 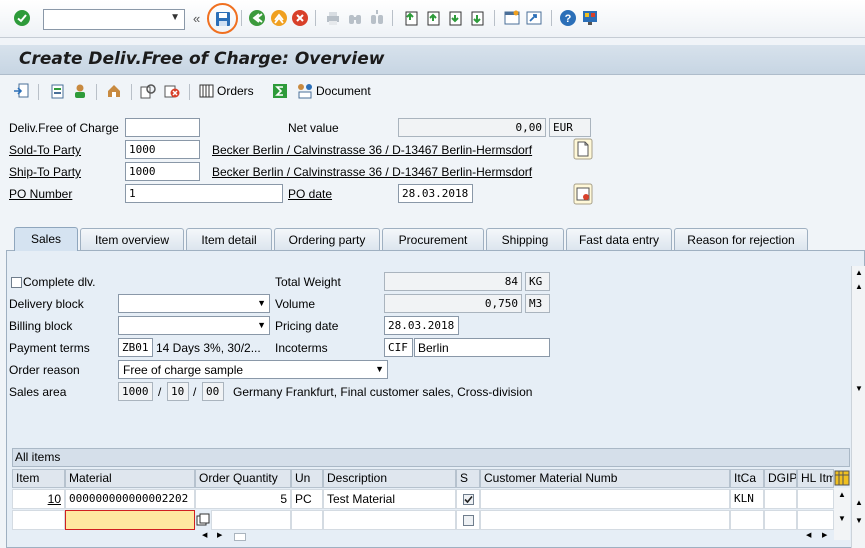 What do you see at coordinates (240, 537) in the screenshot?
I see `scroll-thumb` at bounding box center [240, 537].